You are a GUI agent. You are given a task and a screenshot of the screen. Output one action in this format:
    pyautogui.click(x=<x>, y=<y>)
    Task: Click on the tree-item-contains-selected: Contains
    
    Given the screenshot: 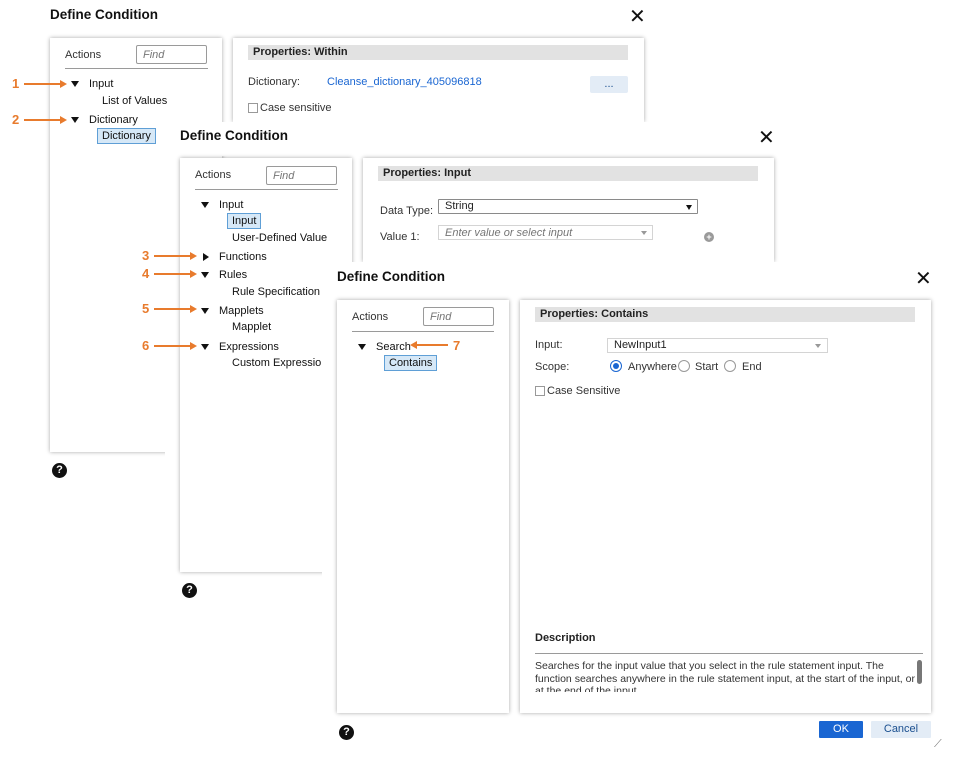 What is the action you would take?
    pyautogui.click(x=411, y=363)
    